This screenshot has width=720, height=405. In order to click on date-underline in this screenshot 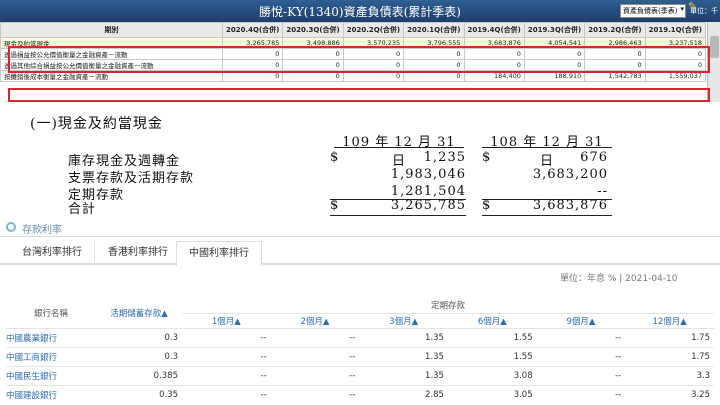, I will do `click(399, 147)`.